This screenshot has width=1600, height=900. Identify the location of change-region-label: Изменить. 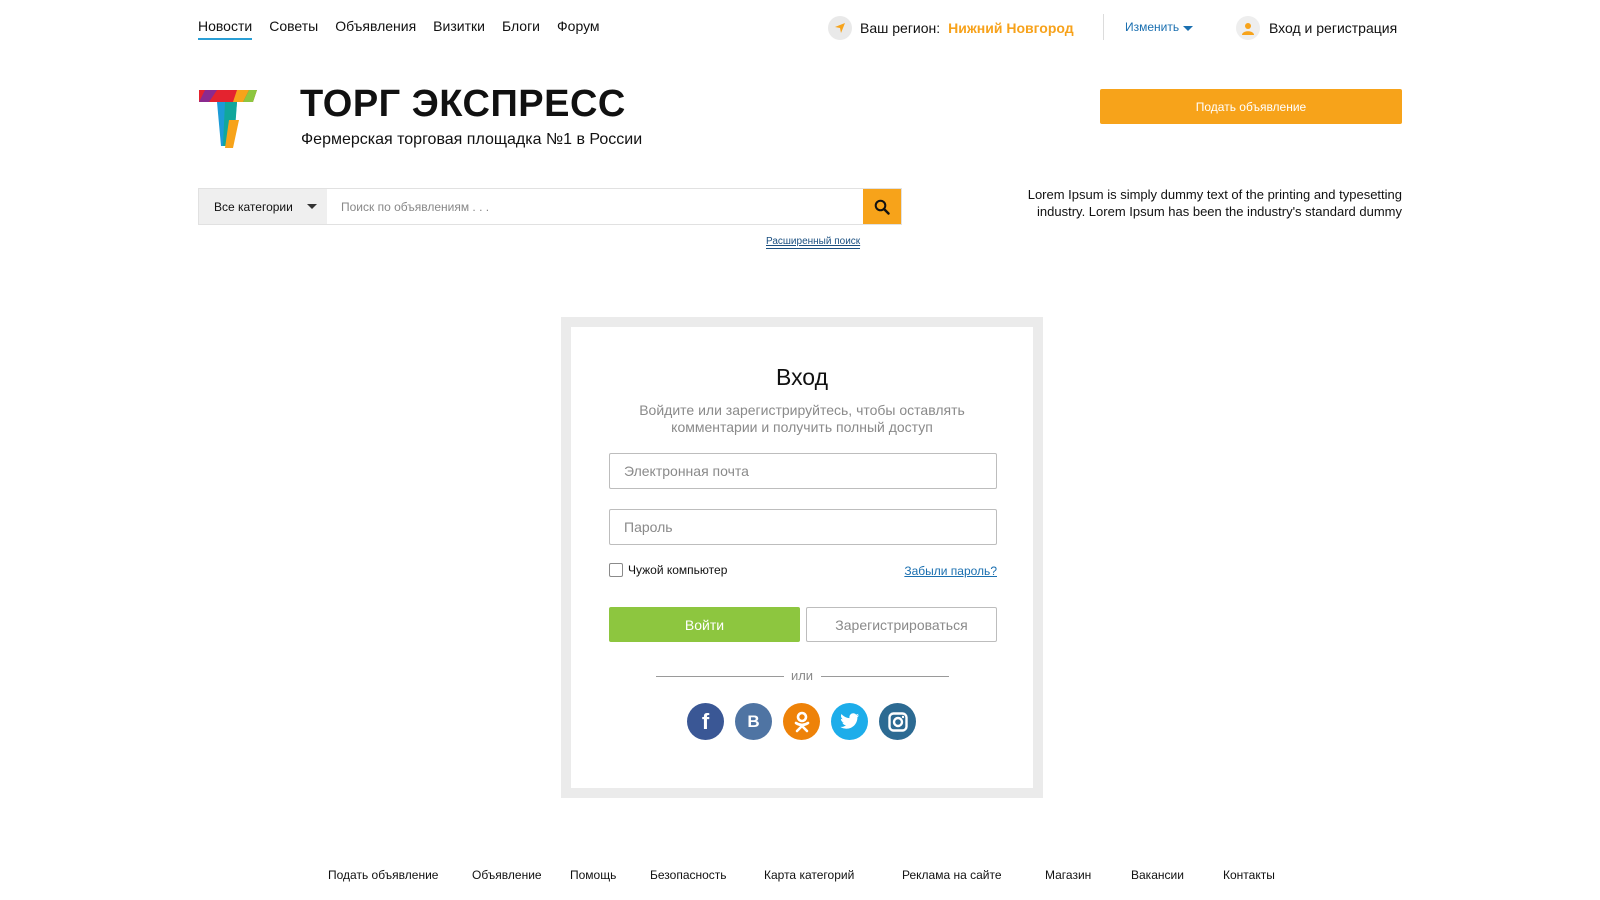
(1152, 27).